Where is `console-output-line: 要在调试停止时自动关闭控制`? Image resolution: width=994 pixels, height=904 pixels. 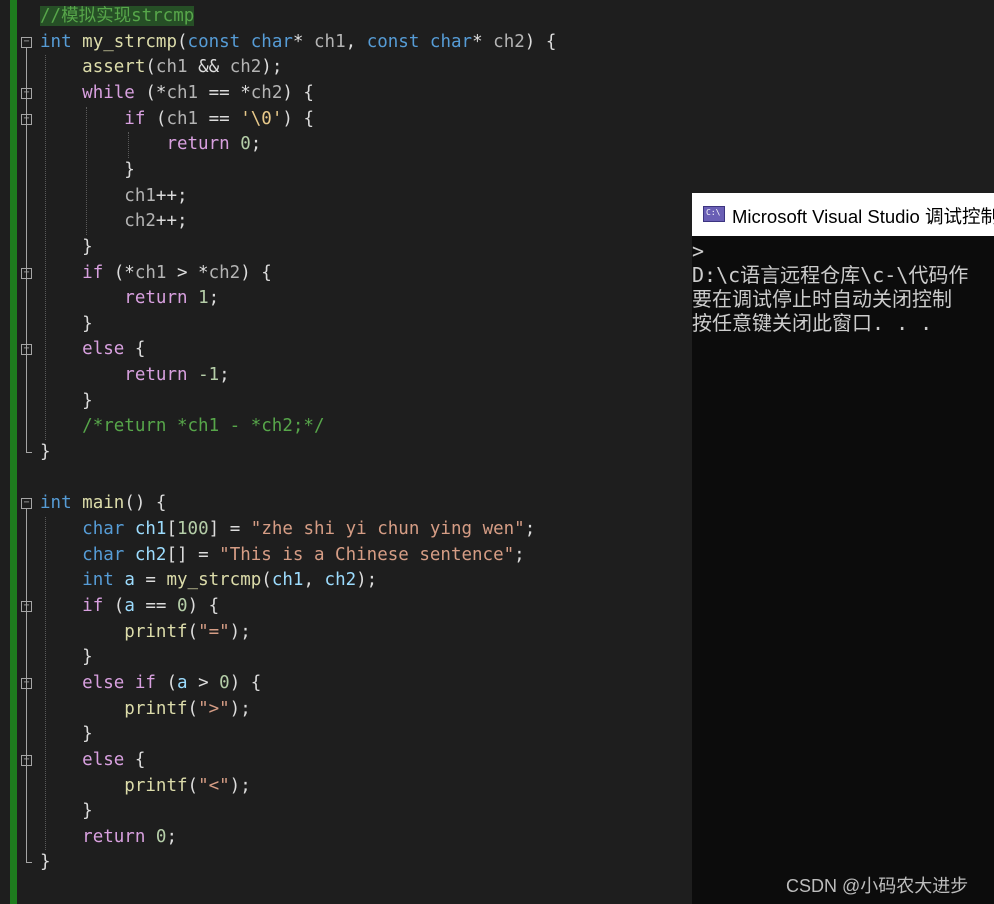
console-output-line: 要在调试停止时自动关闭控制 is located at coordinates (822, 299).